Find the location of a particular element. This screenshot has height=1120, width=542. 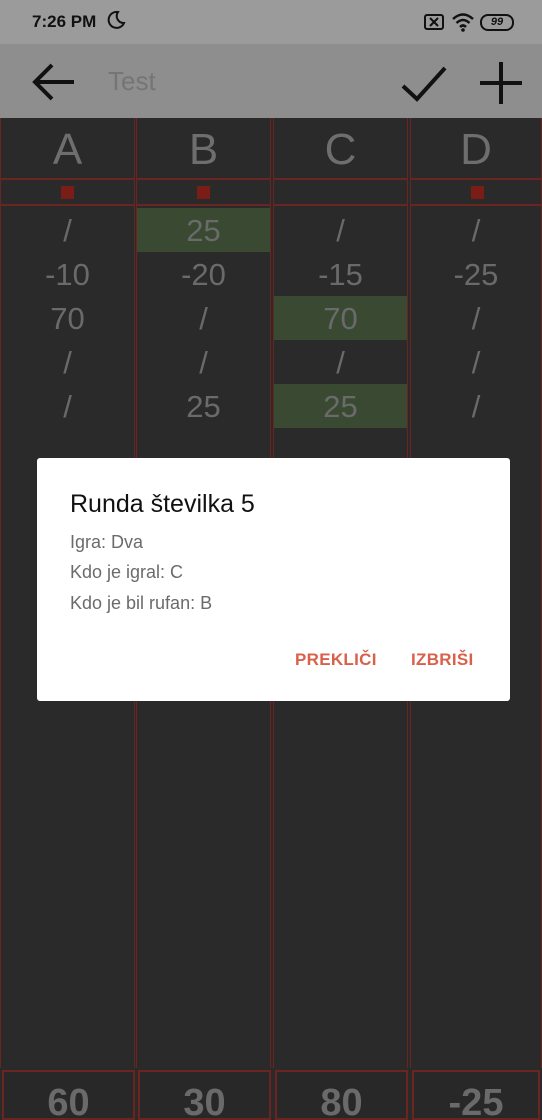

check-icon is located at coordinates (423, 84).